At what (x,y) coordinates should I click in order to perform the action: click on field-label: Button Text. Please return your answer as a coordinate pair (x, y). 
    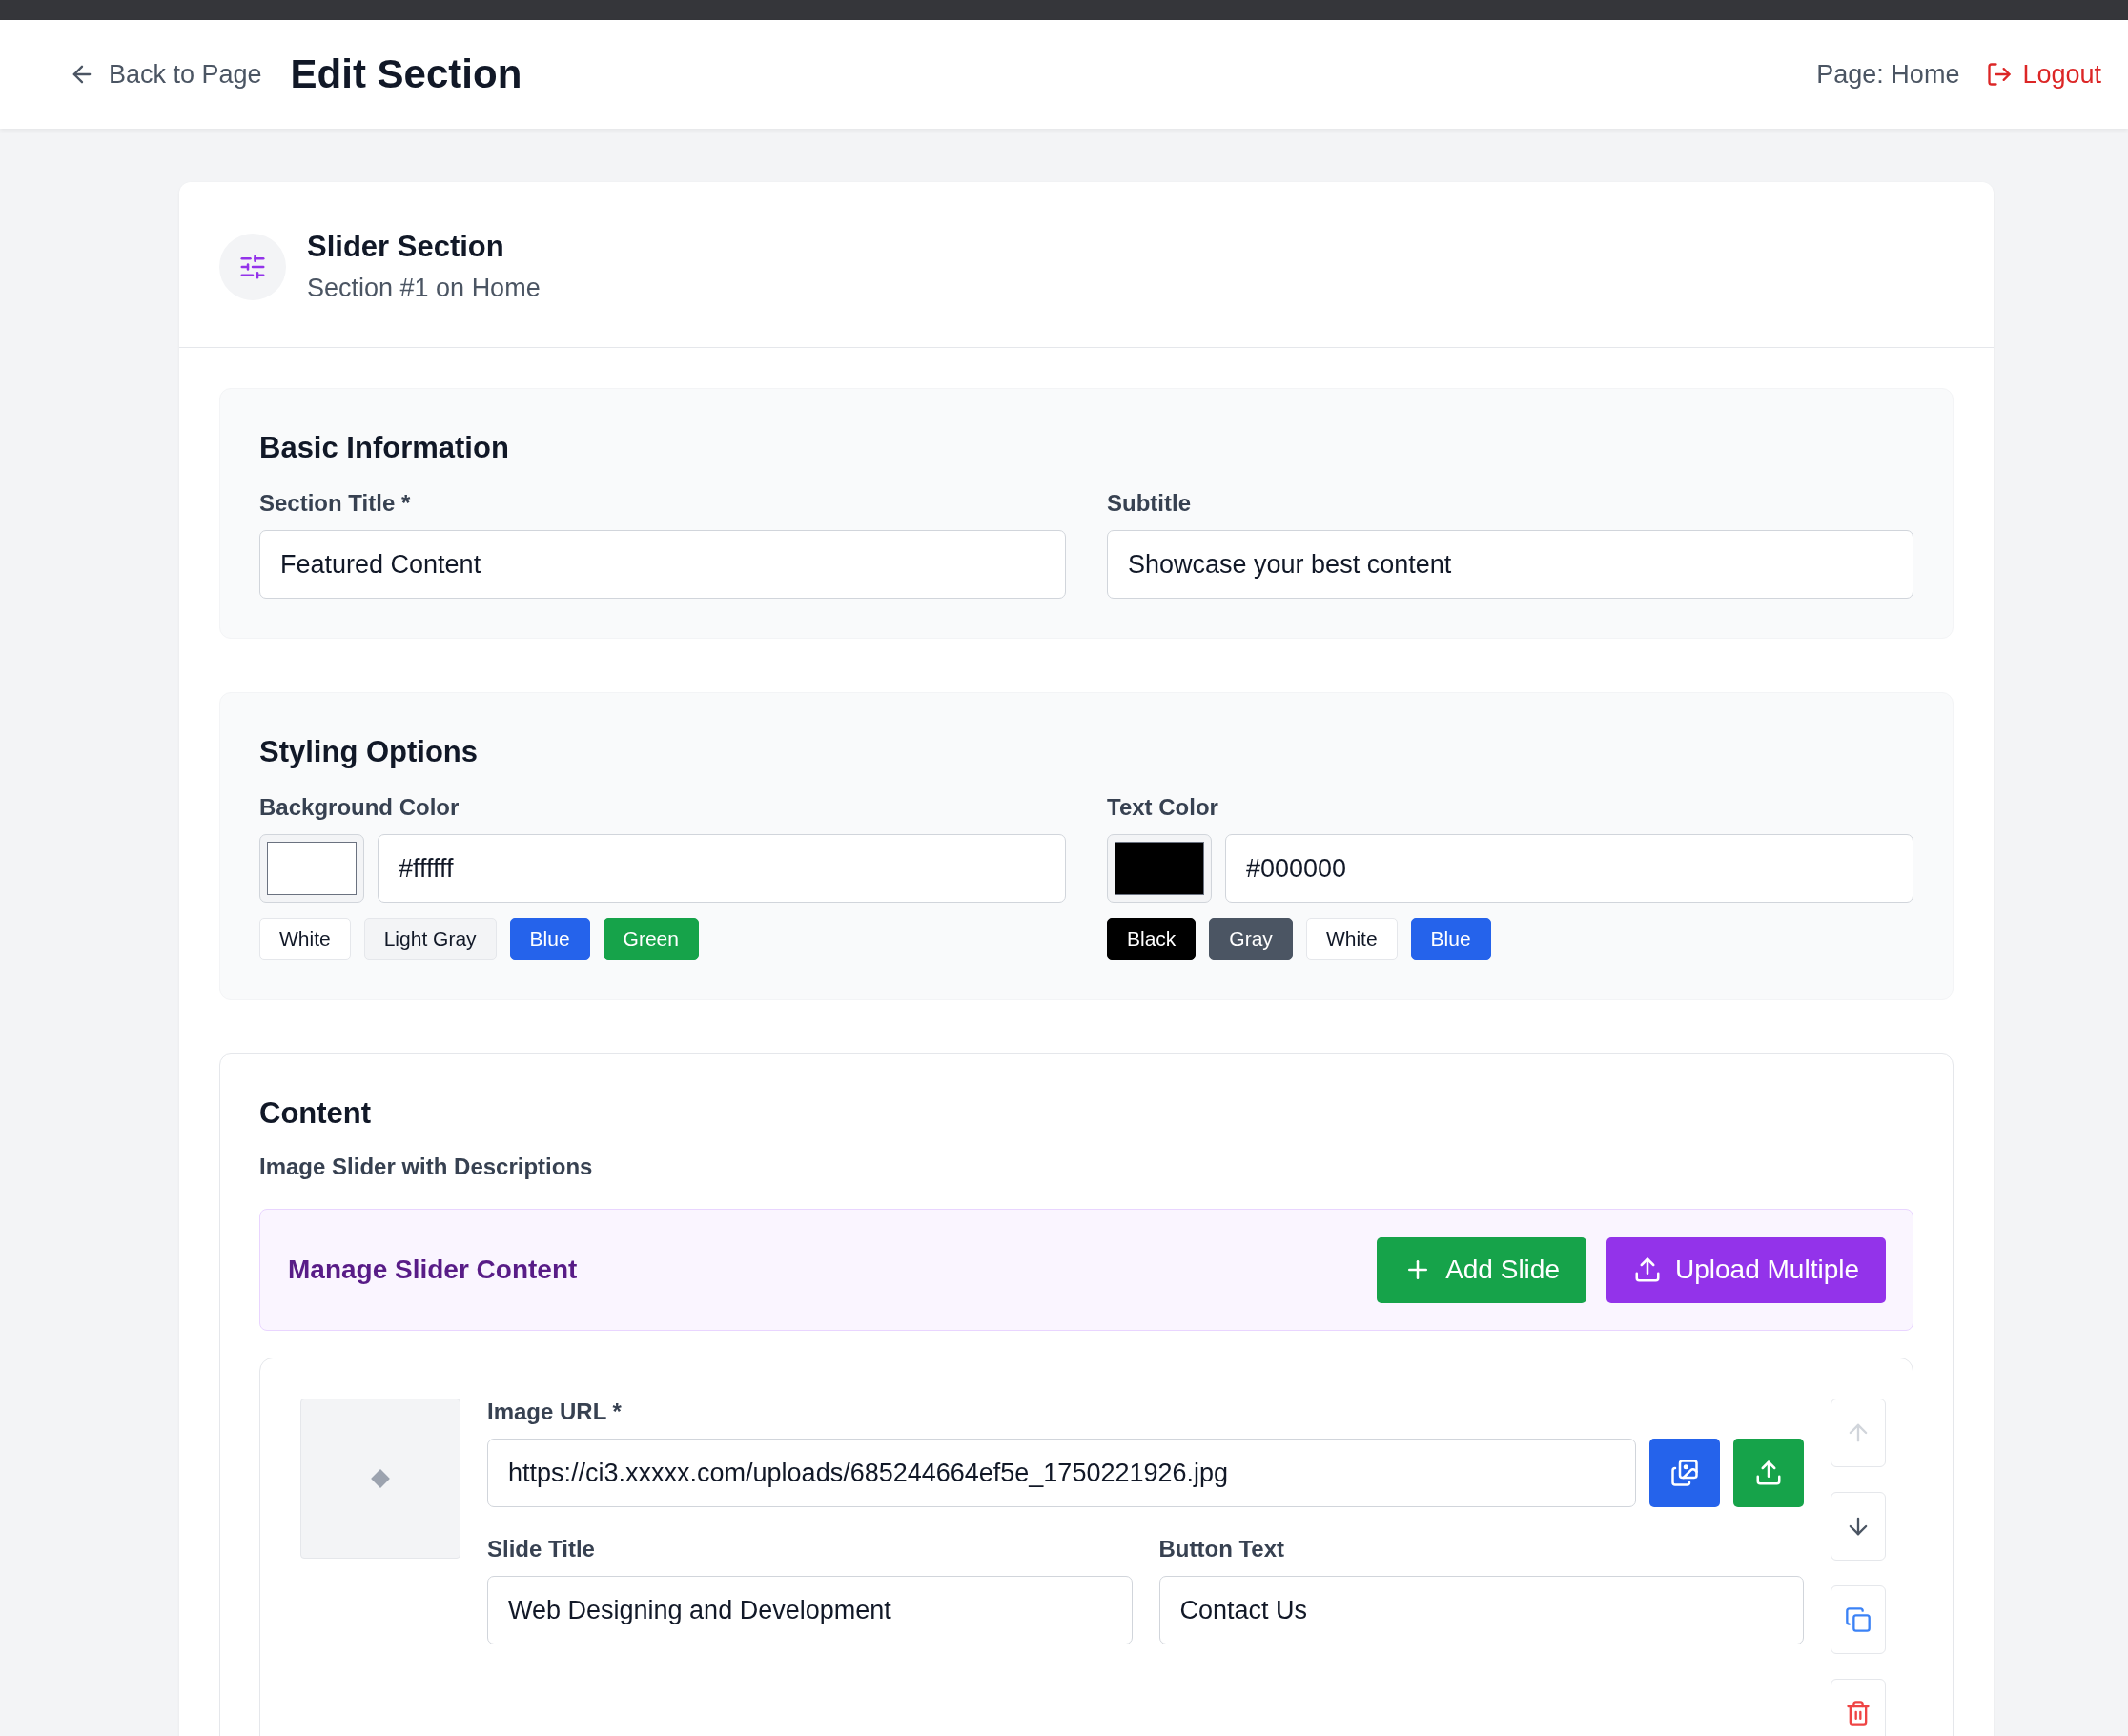
    Looking at the image, I should click on (1222, 1549).